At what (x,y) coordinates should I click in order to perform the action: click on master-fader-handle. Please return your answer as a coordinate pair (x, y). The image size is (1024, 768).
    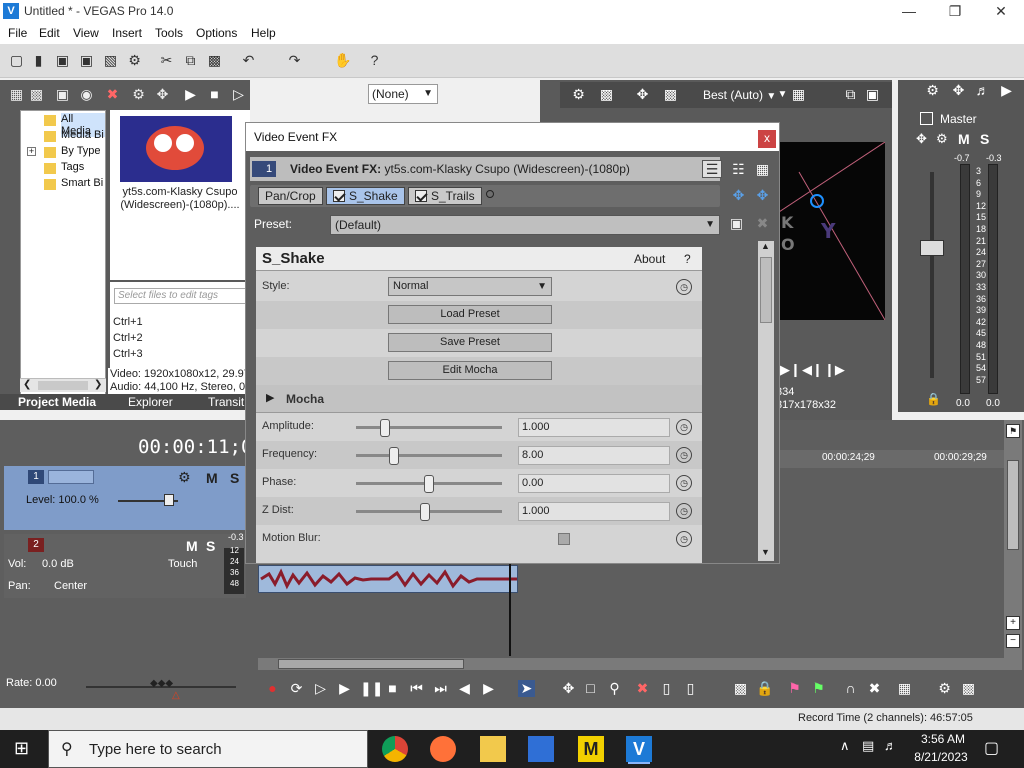
    Looking at the image, I should click on (932, 248).